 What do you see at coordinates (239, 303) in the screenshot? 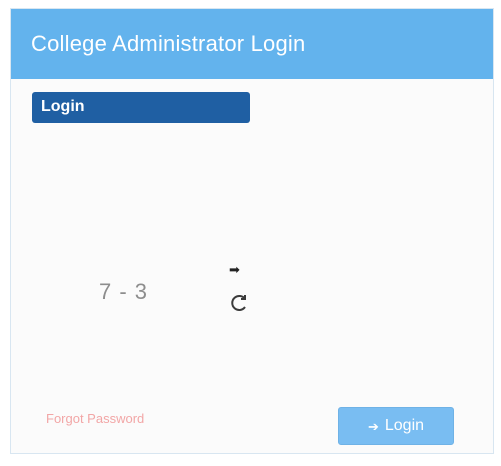
I see `refresh-icon` at bounding box center [239, 303].